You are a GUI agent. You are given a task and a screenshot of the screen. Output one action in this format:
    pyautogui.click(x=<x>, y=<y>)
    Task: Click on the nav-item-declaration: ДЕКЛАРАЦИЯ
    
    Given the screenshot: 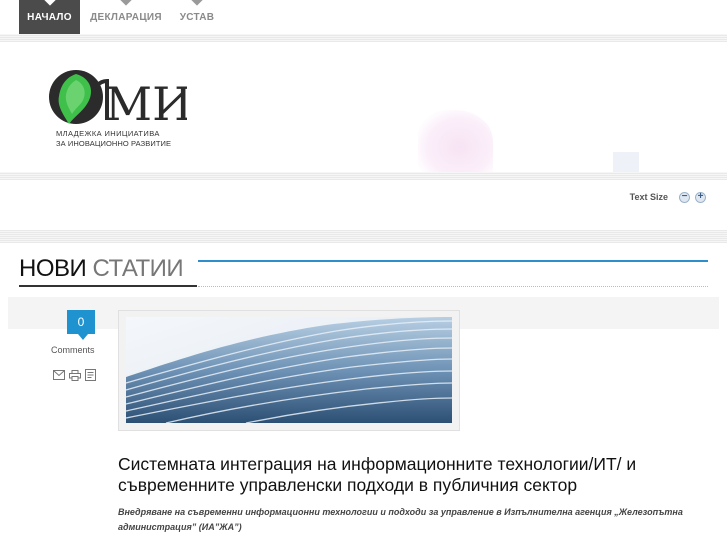 What is the action you would take?
    pyautogui.click(x=126, y=17)
    